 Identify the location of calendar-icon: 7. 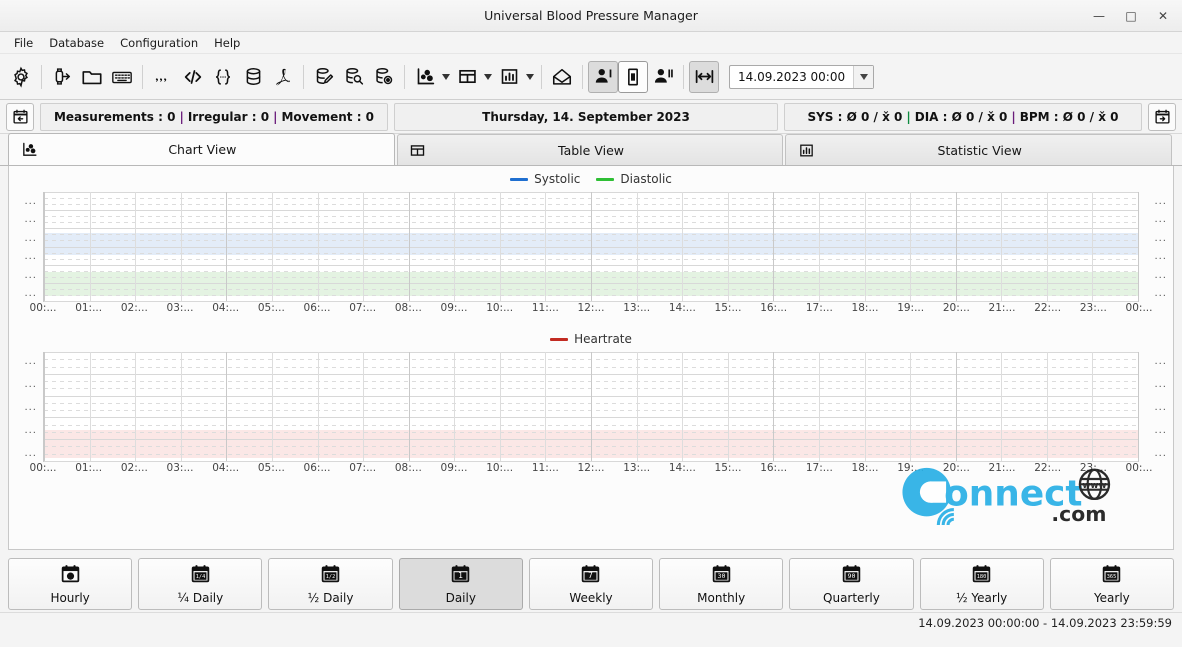
(590, 575).